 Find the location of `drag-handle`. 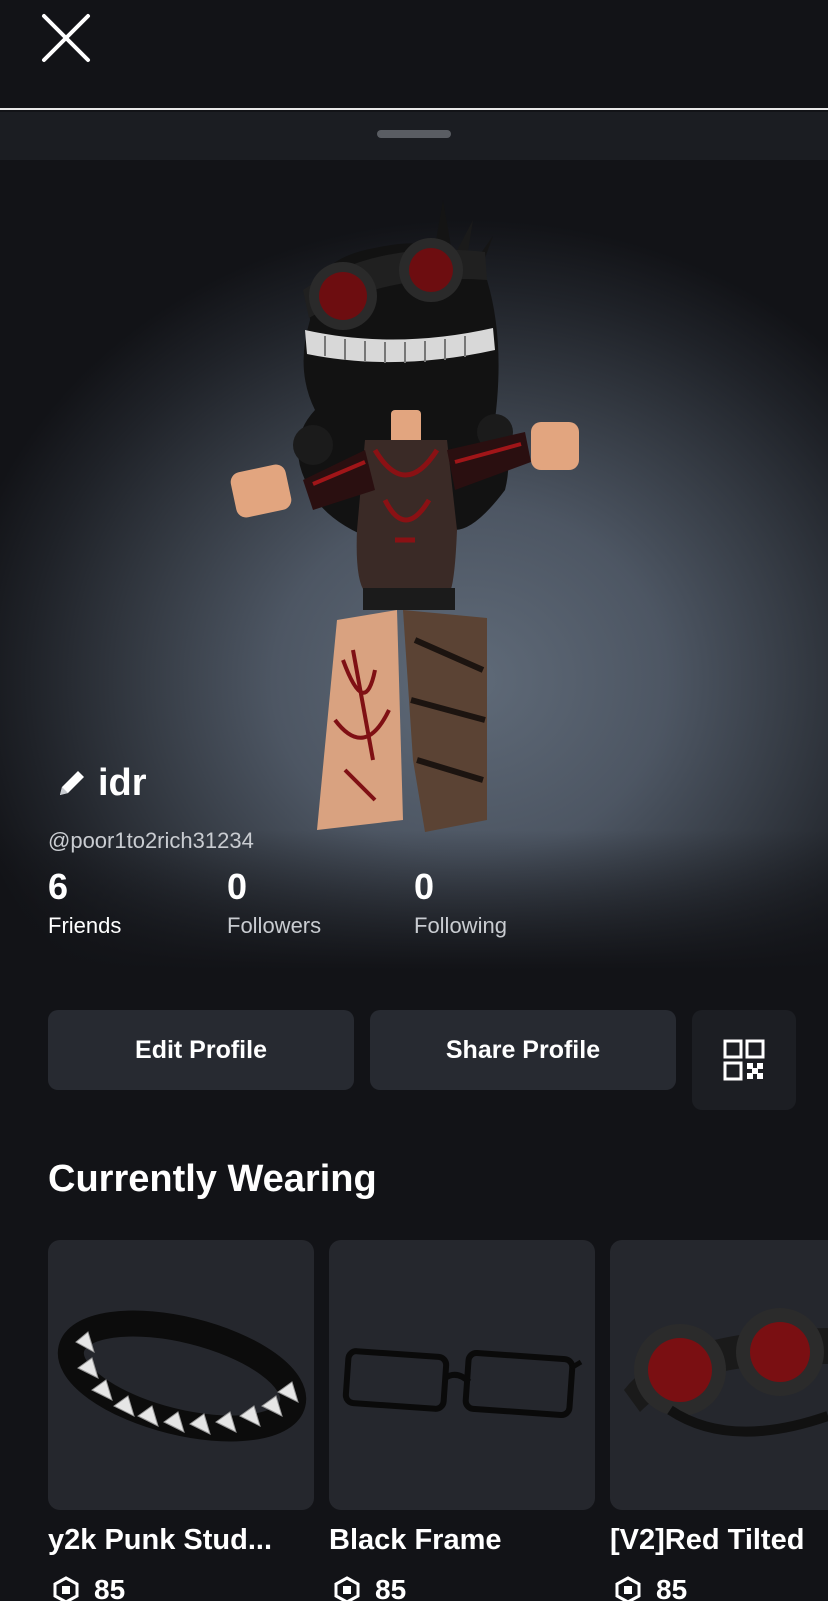

drag-handle is located at coordinates (414, 134).